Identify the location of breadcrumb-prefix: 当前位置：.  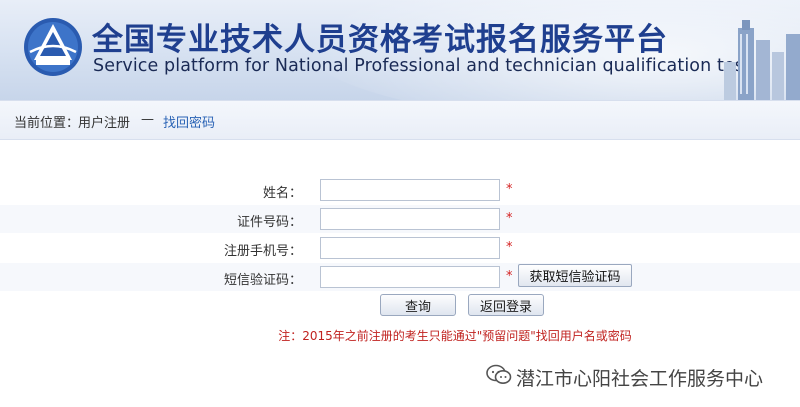
(47, 123).